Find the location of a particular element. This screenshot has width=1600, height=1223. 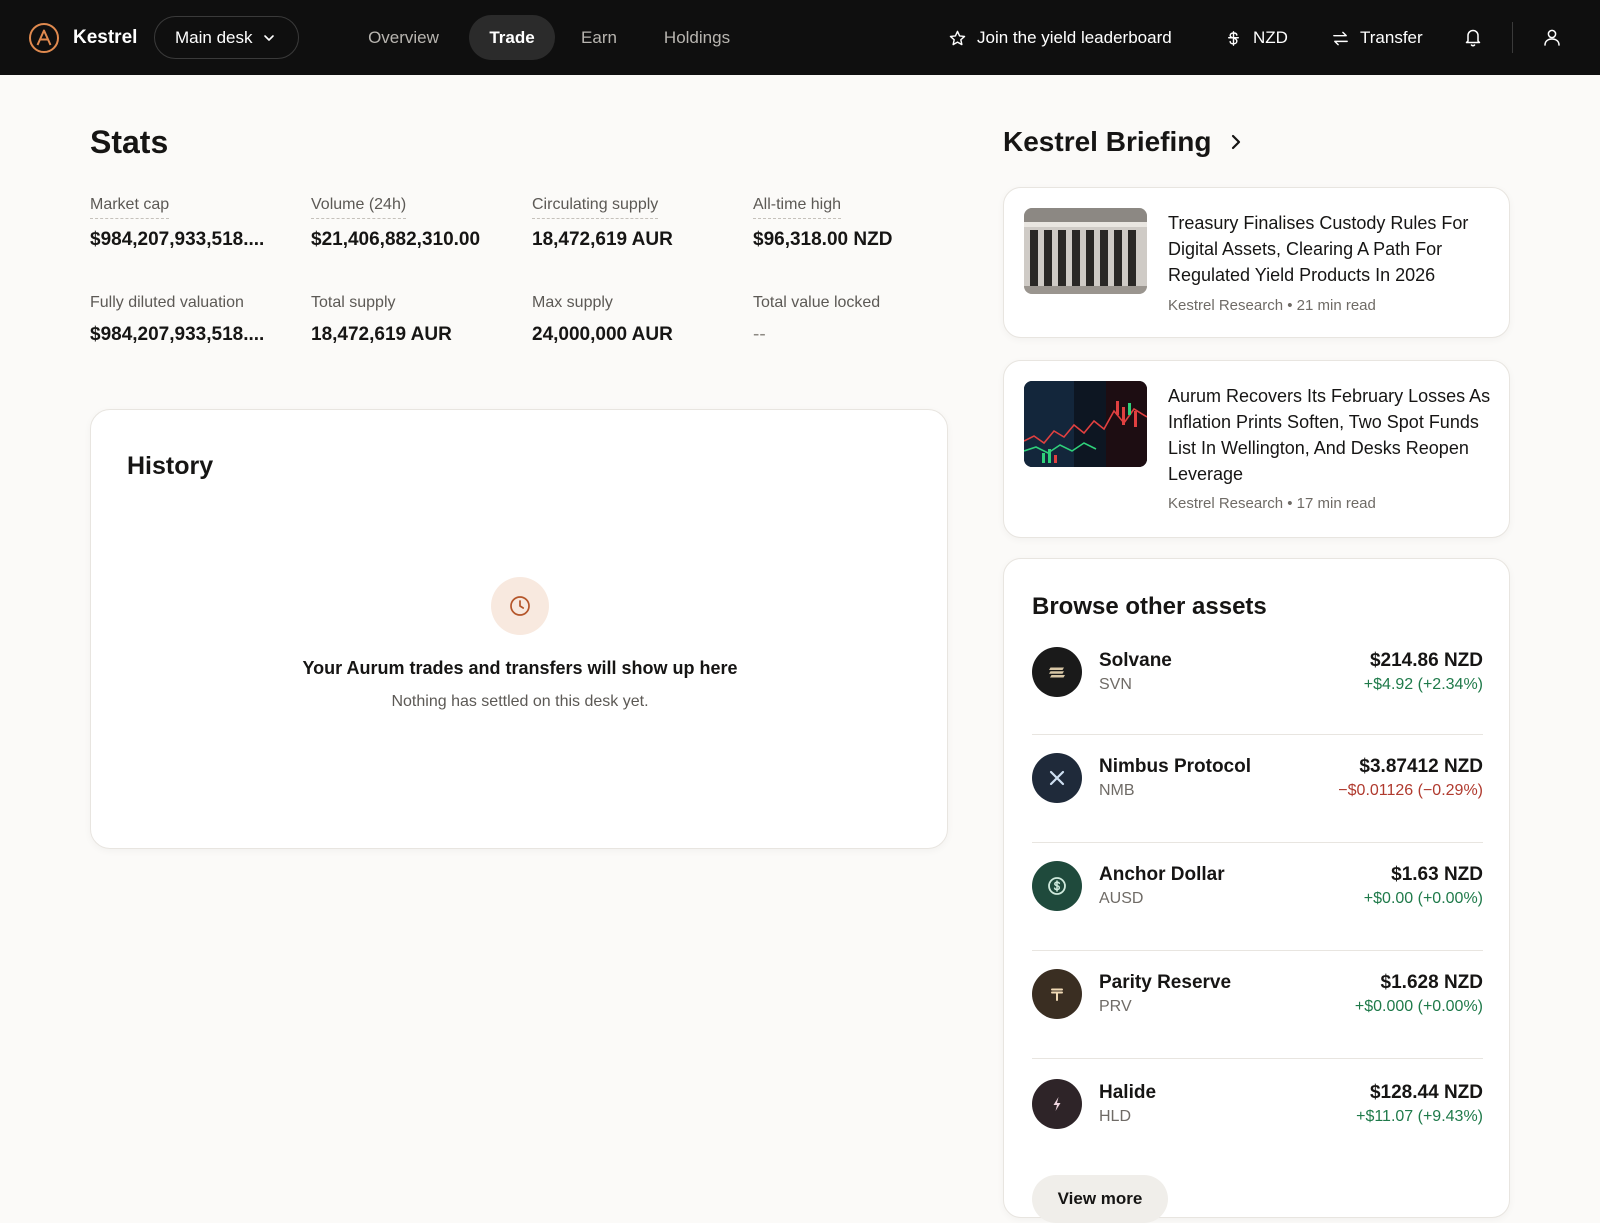

stat-label: Fully diluted valuation is located at coordinates (167, 302).